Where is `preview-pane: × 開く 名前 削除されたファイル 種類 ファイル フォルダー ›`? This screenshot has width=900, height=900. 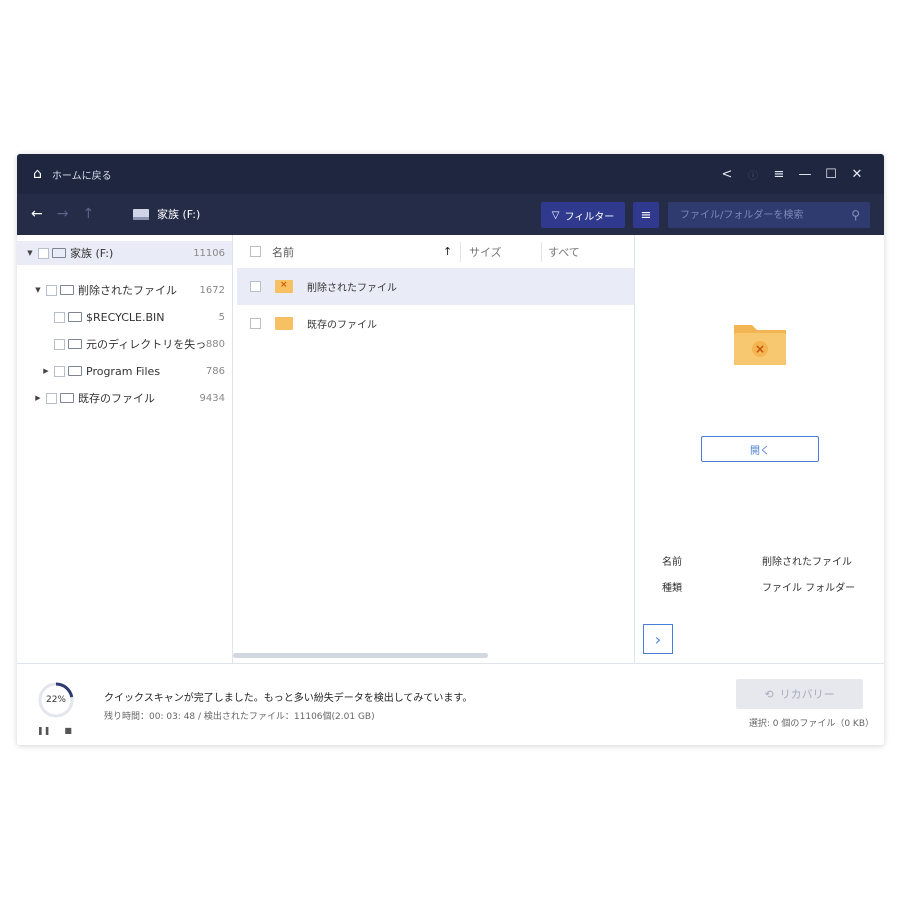 preview-pane: × 開く 名前 削除されたファイル 種類 ファイル フォルダー › is located at coordinates (759, 449).